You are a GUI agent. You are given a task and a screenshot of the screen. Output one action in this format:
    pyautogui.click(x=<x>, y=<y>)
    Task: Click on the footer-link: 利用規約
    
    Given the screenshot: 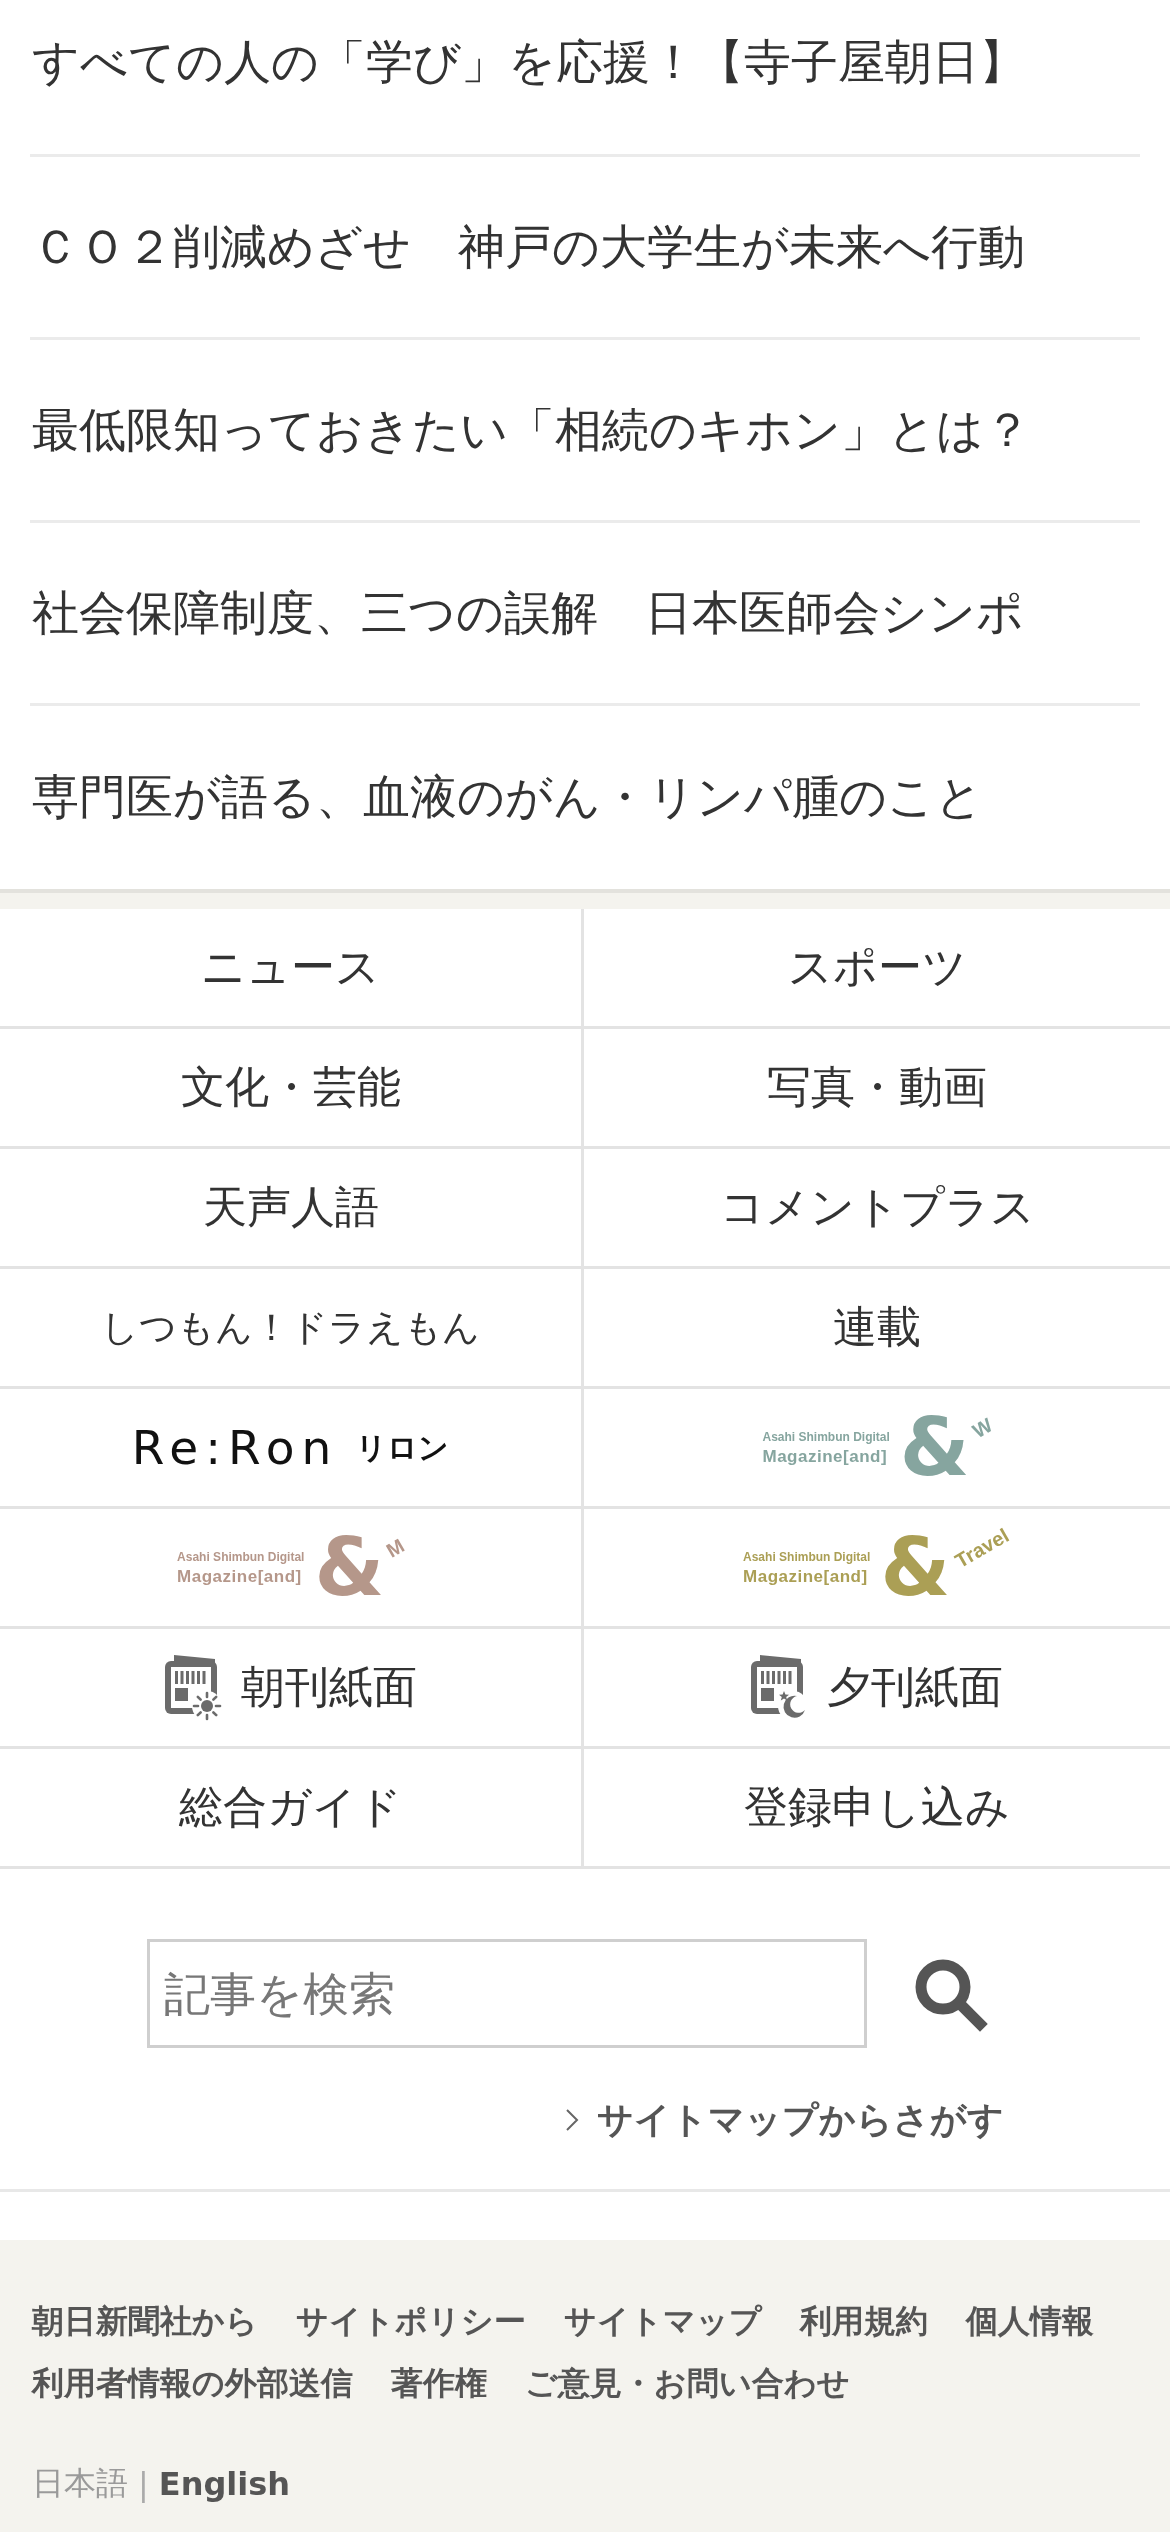 What is the action you would take?
    pyautogui.click(x=864, y=2321)
    